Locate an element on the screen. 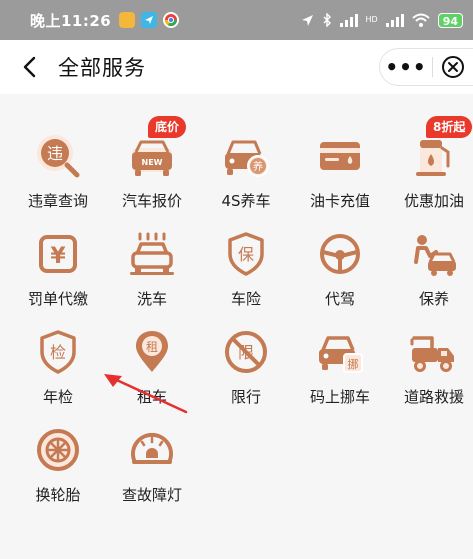 The image size is (473, 559). status-indicators: HD 94 is located at coordinates (382, 20).